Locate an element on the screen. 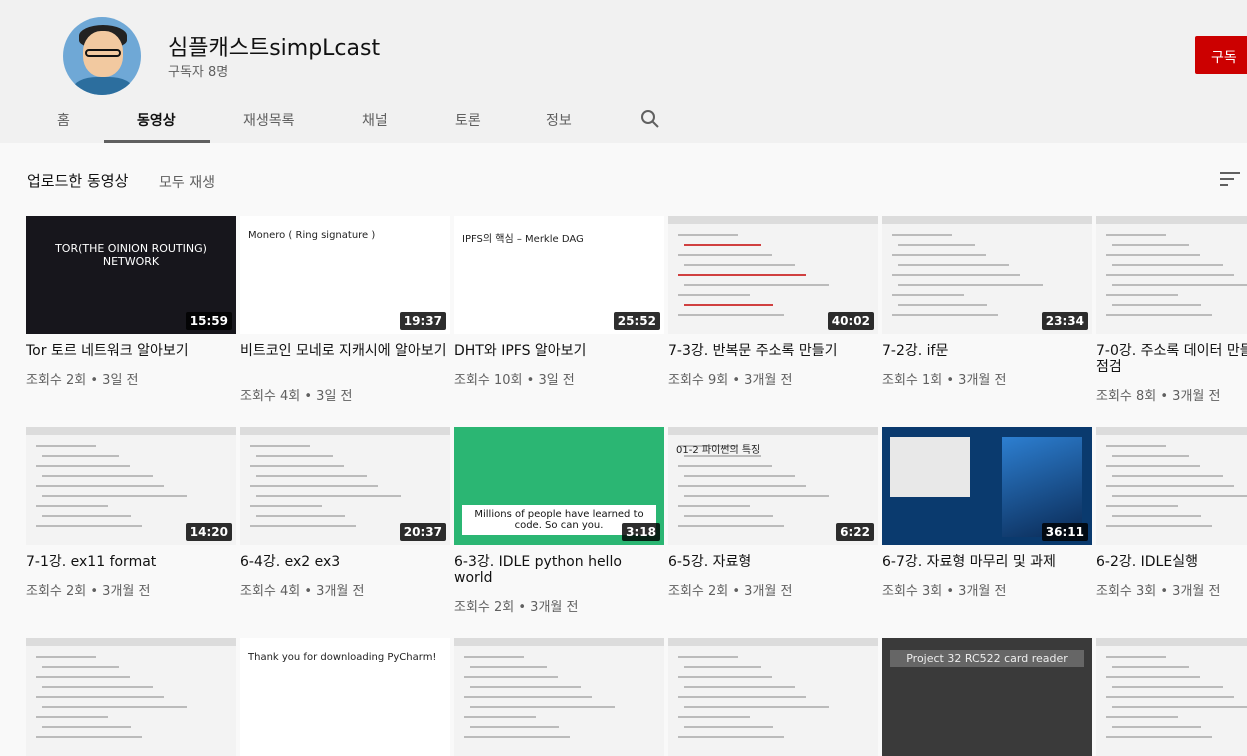  thumbnail-text: IPFS의 핵심 – Merkle DAG is located at coordinates (523, 239).